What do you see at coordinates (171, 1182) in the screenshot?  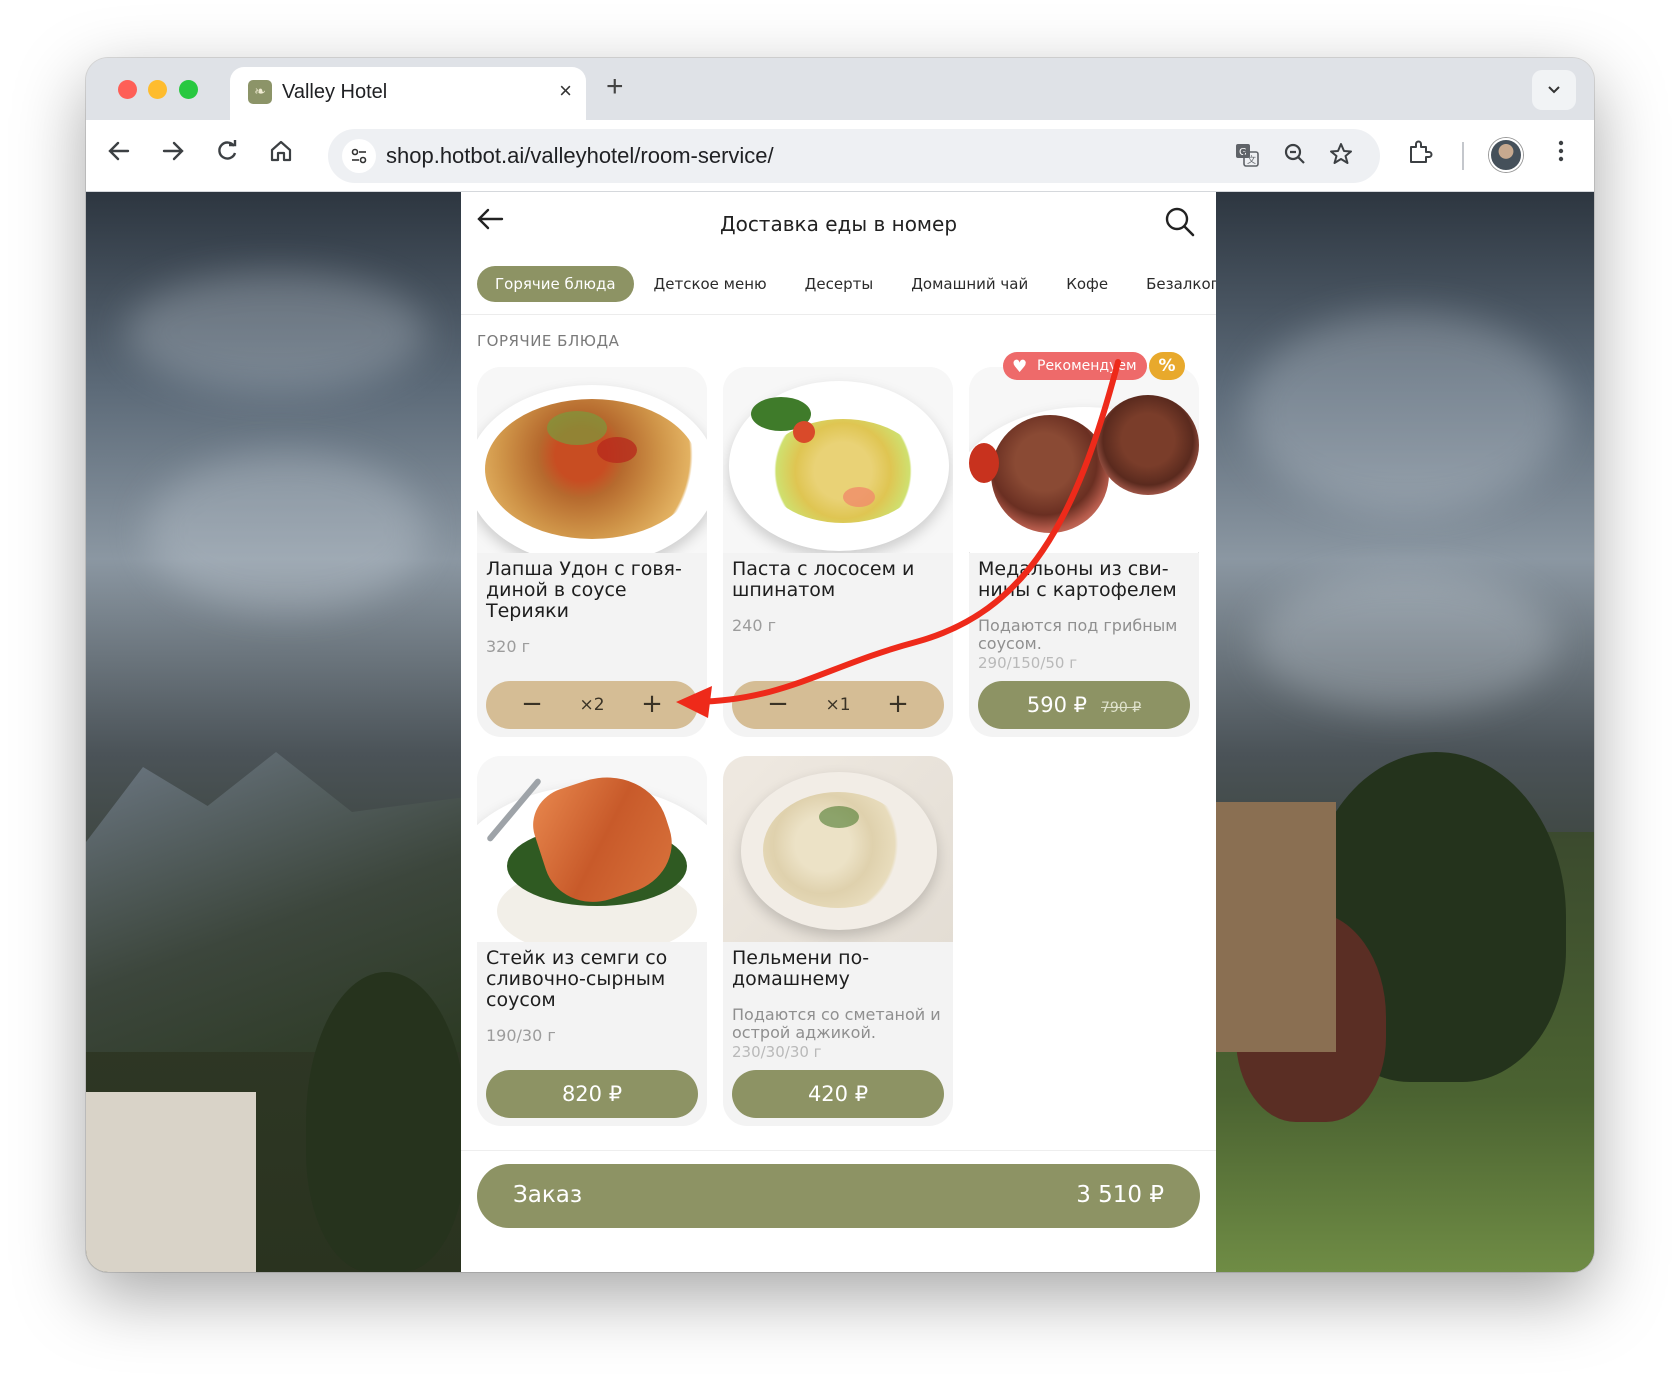 I see `background-house` at bounding box center [171, 1182].